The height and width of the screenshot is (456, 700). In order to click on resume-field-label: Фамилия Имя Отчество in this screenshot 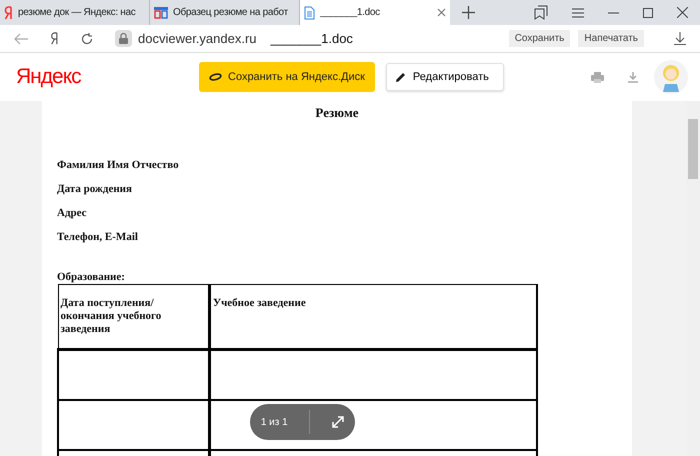, I will do `click(118, 165)`.